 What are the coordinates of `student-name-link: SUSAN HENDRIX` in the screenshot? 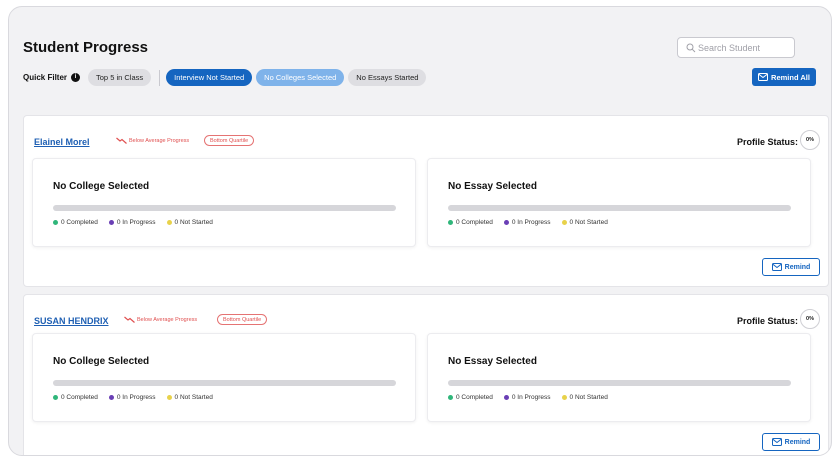 It's located at (71, 321).